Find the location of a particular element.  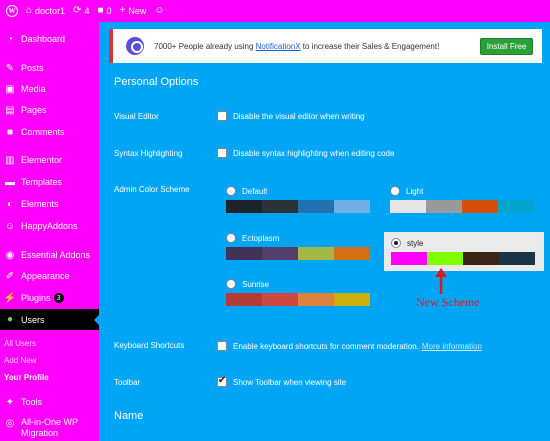

visual-editor-checkbox is located at coordinates (222, 116).